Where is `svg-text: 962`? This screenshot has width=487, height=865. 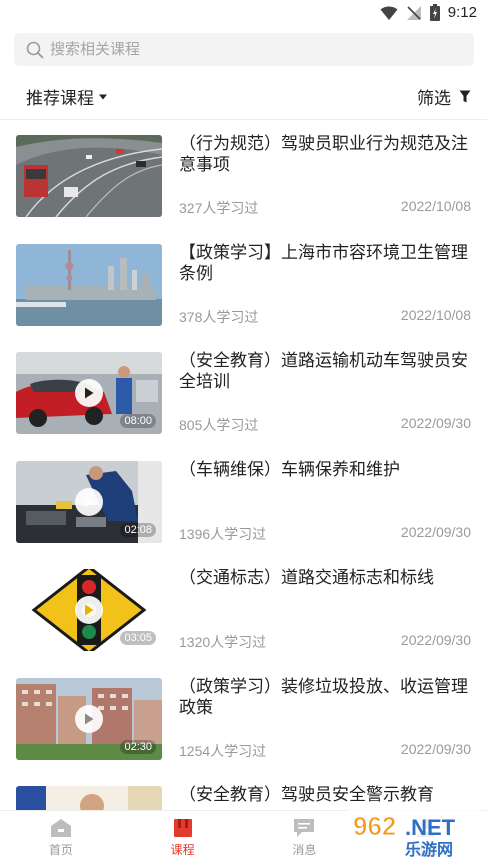 svg-text: 962 is located at coordinates (374, 826).